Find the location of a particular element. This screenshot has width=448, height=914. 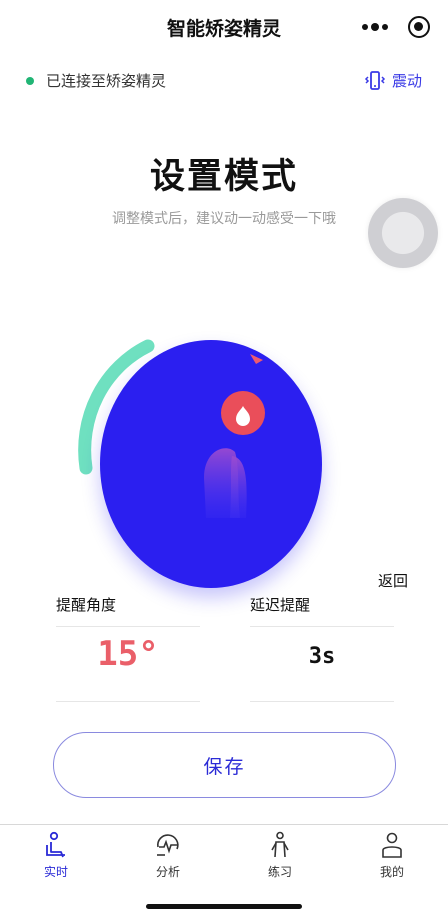

phone-vibrate-icon is located at coordinates (375, 80).